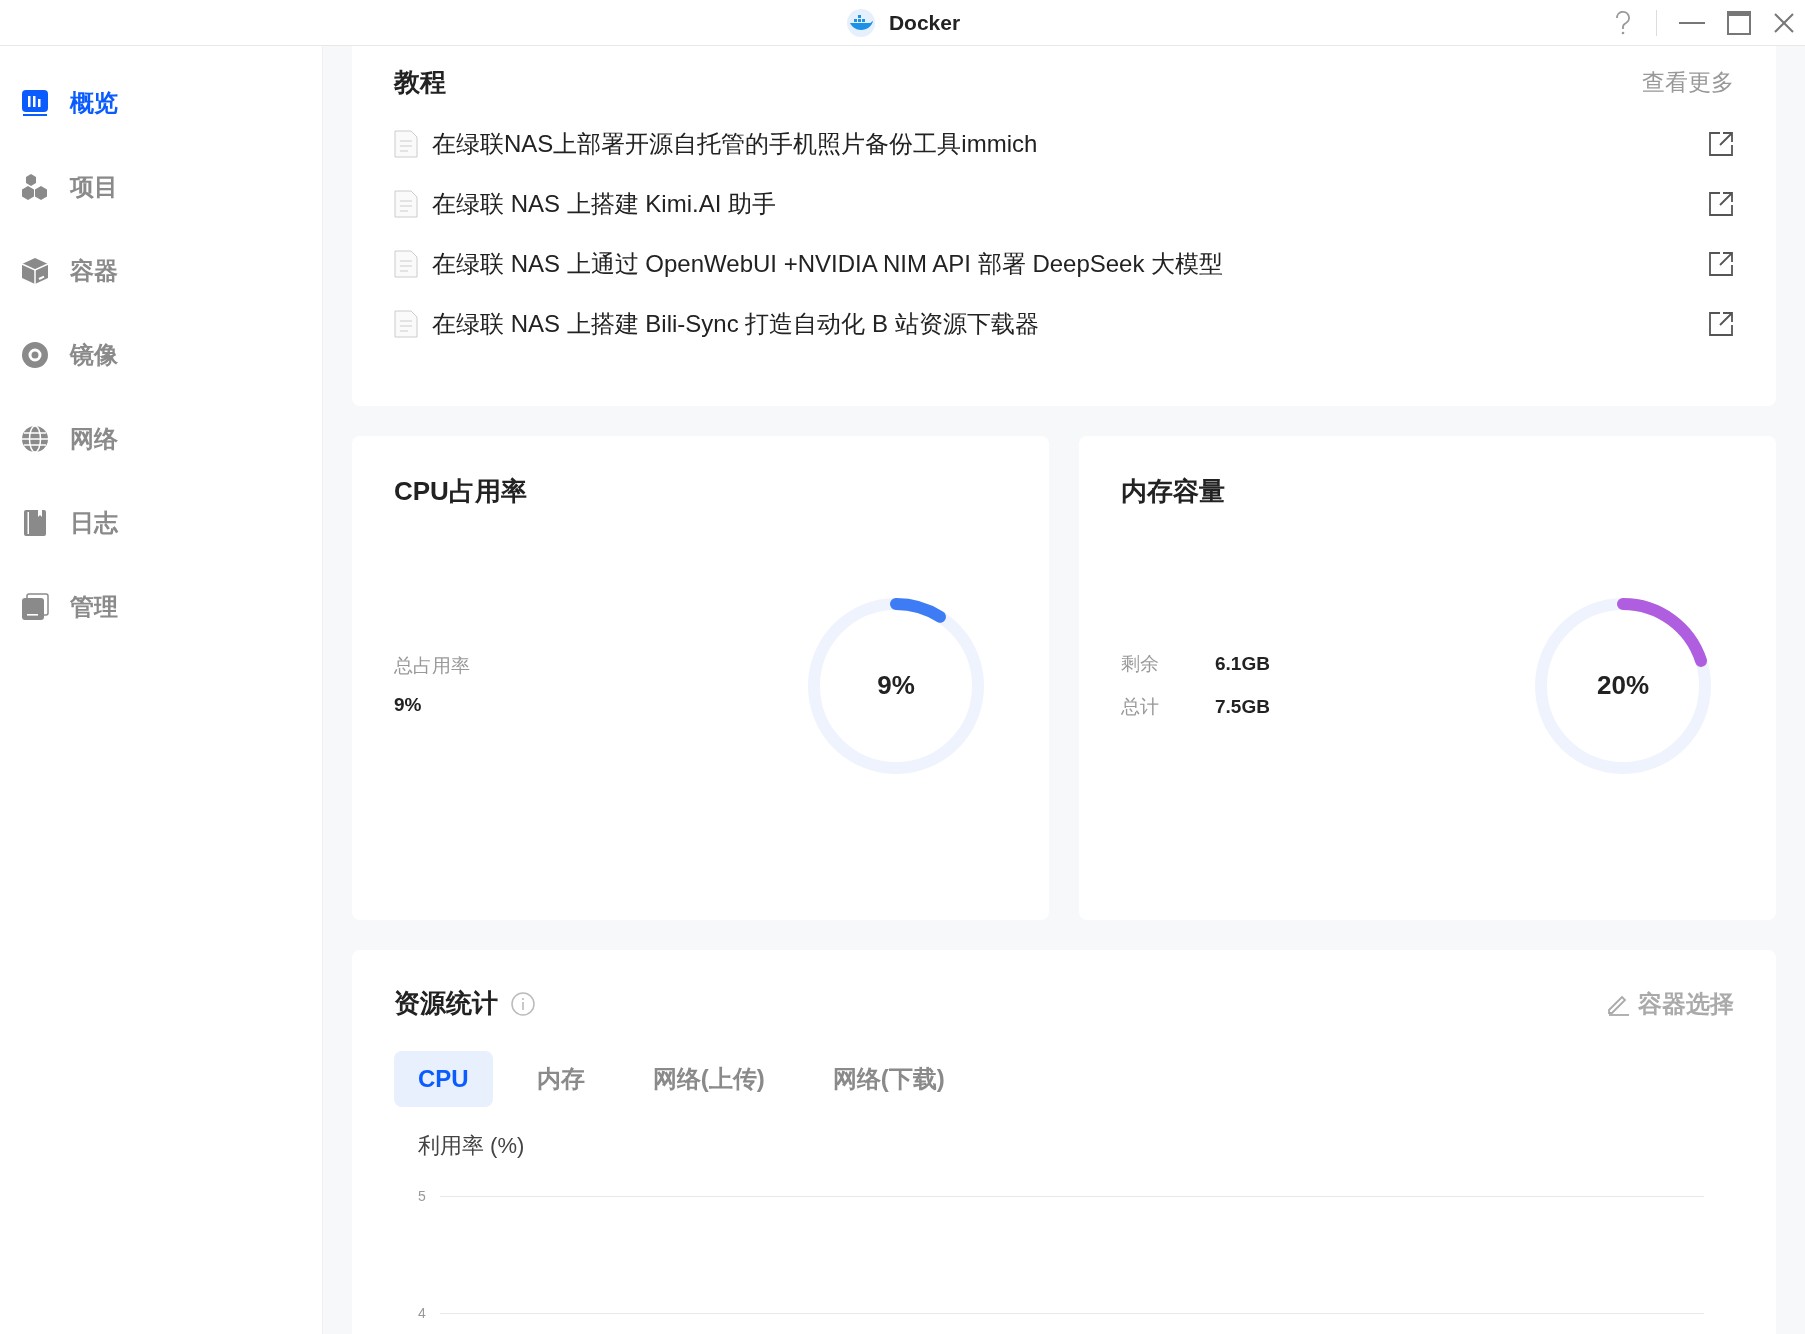 This screenshot has height=1334, width=1805. What do you see at coordinates (35, 271) in the screenshot?
I see `box-icon` at bounding box center [35, 271].